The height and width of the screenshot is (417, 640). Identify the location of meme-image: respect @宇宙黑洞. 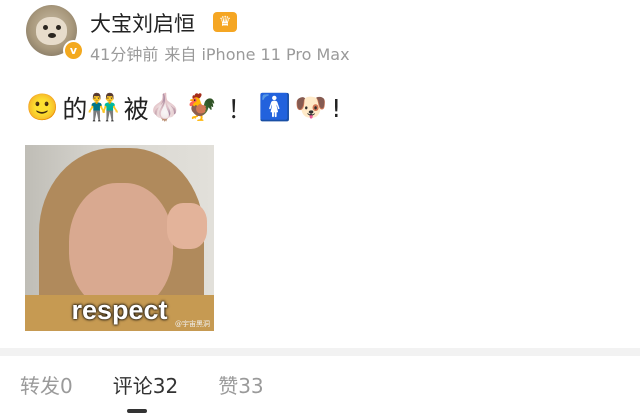
(119, 238).